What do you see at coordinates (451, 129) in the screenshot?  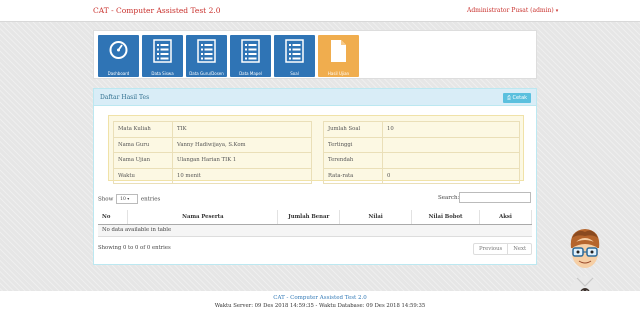 I see `info-value: 10` at bounding box center [451, 129].